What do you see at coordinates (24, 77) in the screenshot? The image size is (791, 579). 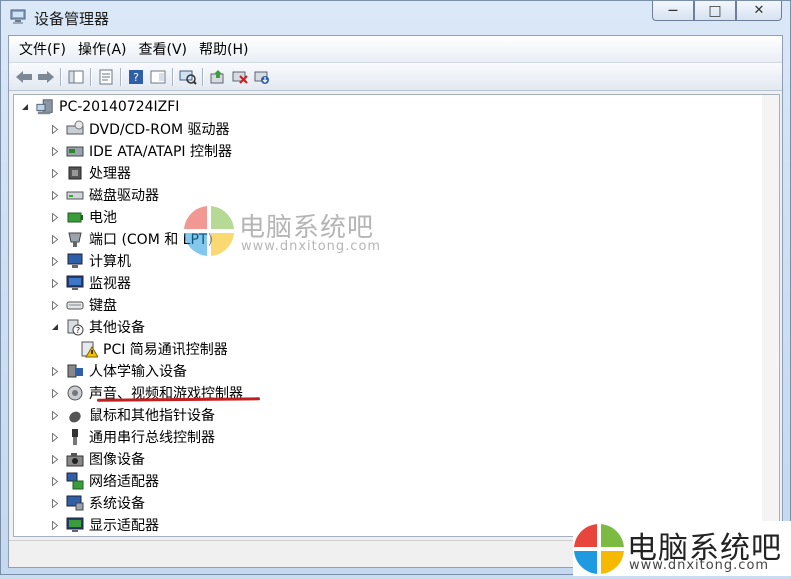 I see `back-icon` at bounding box center [24, 77].